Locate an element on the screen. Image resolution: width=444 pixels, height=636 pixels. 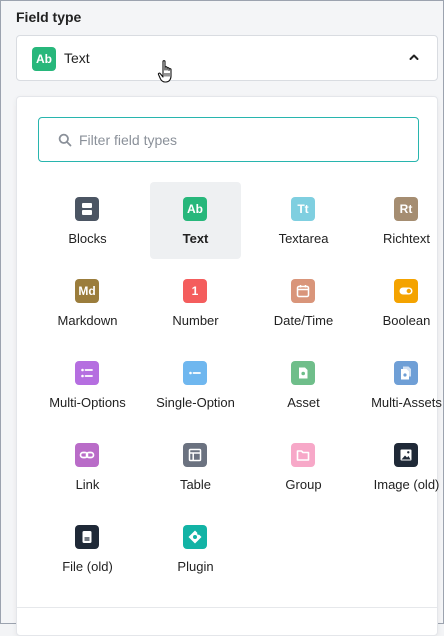
list-icon is located at coordinates (87, 373).